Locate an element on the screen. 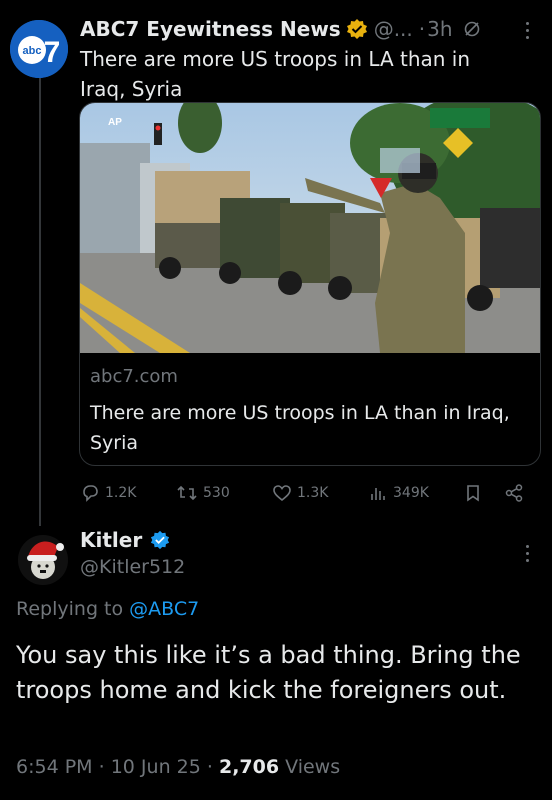  like-button: 1.3K is located at coordinates (320, 493).